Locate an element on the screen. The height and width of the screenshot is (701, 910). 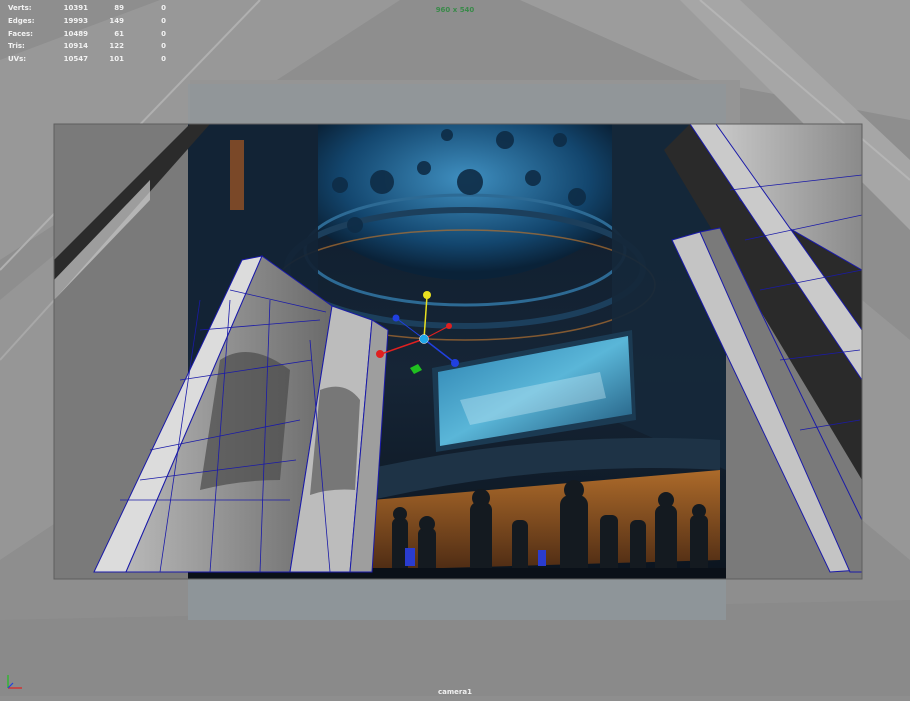
hud-total: 19993 is located at coordinates (75, 20).